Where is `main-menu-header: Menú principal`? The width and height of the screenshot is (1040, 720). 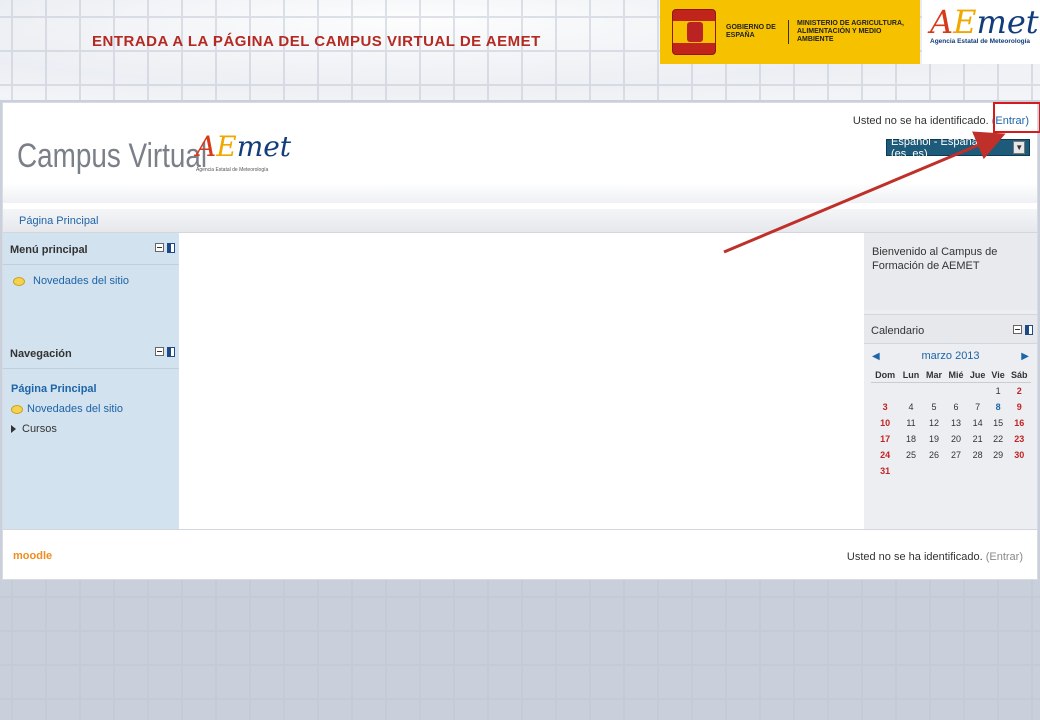
main-menu-header: Menú principal is located at coordinates (91, 249).